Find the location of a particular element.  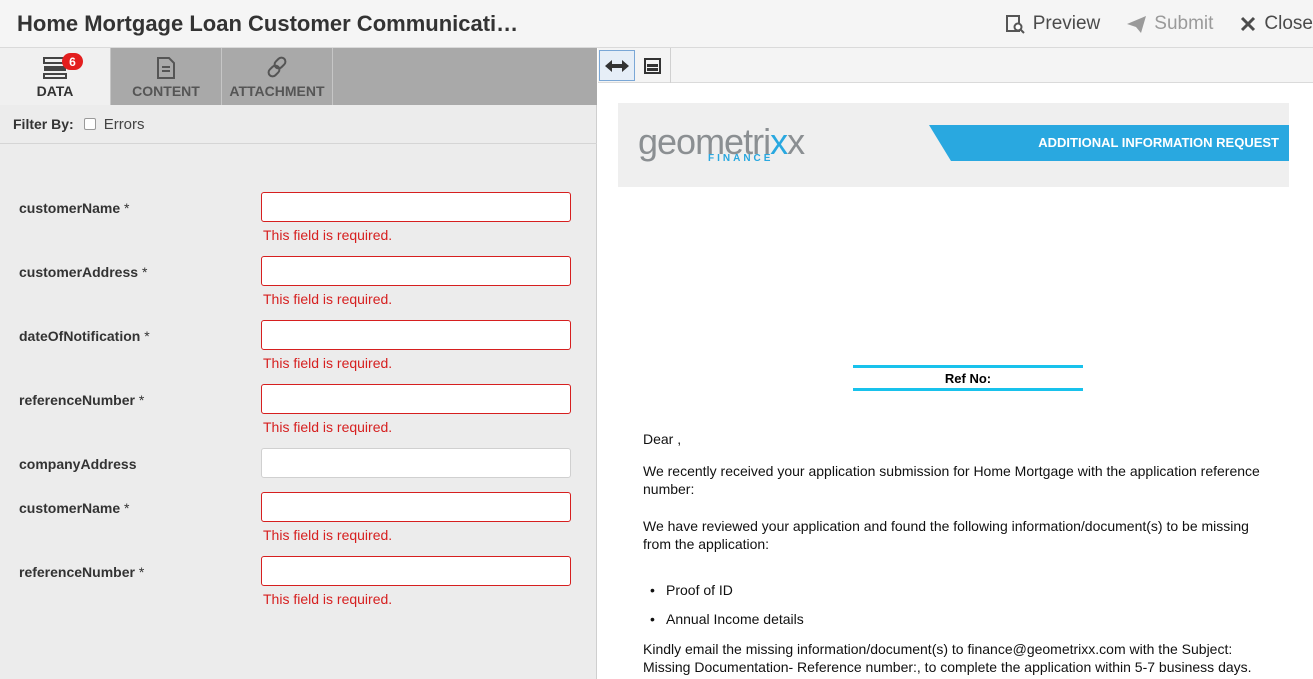

preview-icon is located at coordinates (1015, 24).